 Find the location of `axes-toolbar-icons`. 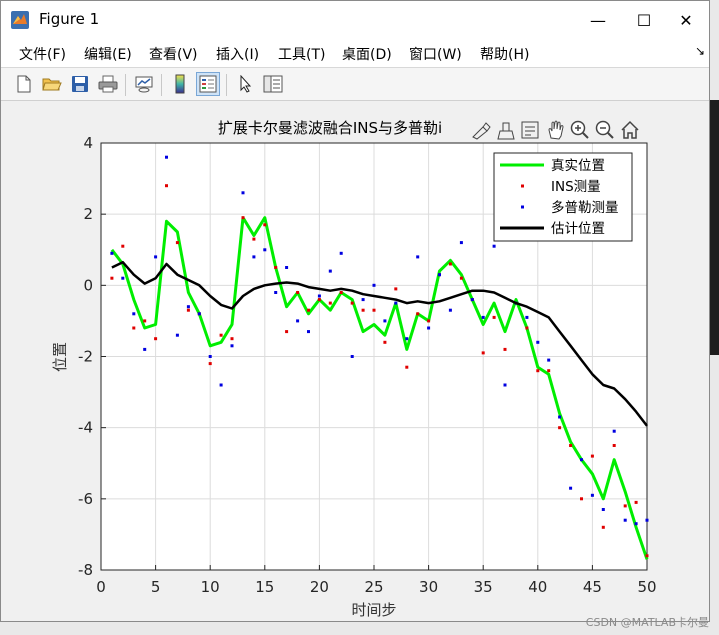

axes-toolbar-icons is located at coordinates (555, 130).